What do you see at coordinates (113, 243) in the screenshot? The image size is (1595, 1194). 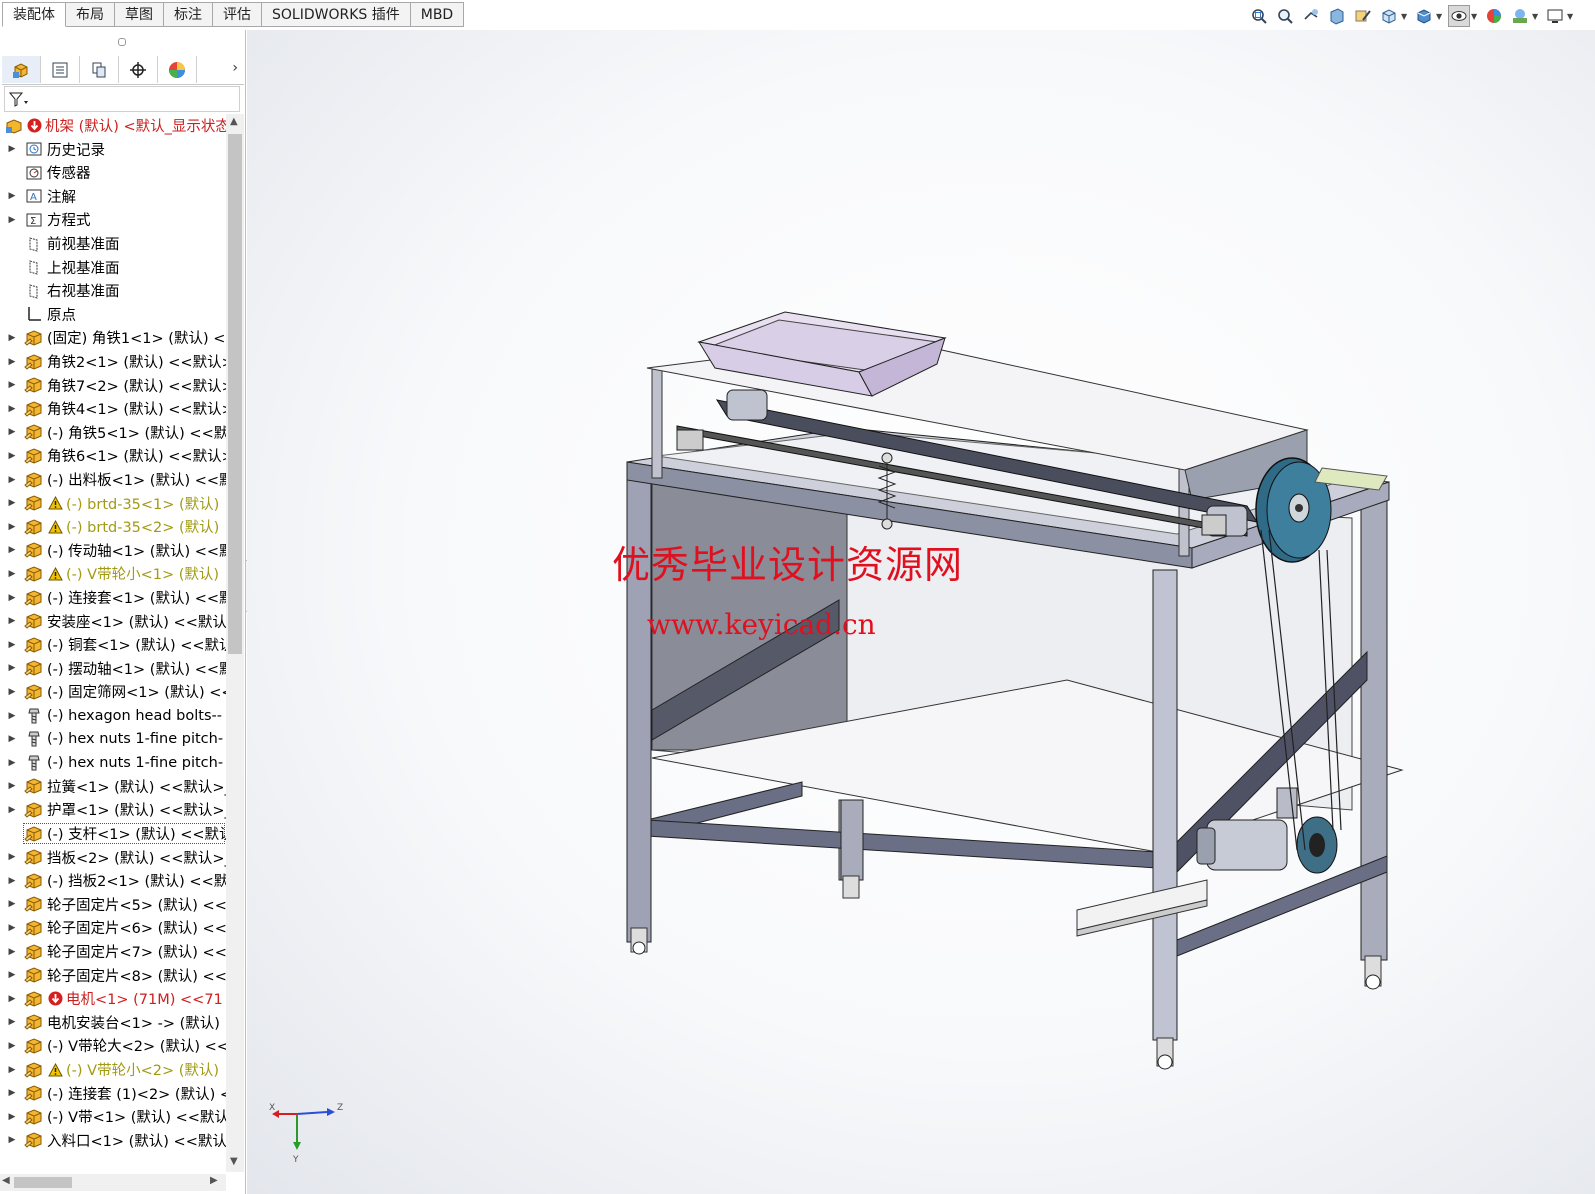 I see `tree-item: 前视基准面` at bounding box center [113, 243].